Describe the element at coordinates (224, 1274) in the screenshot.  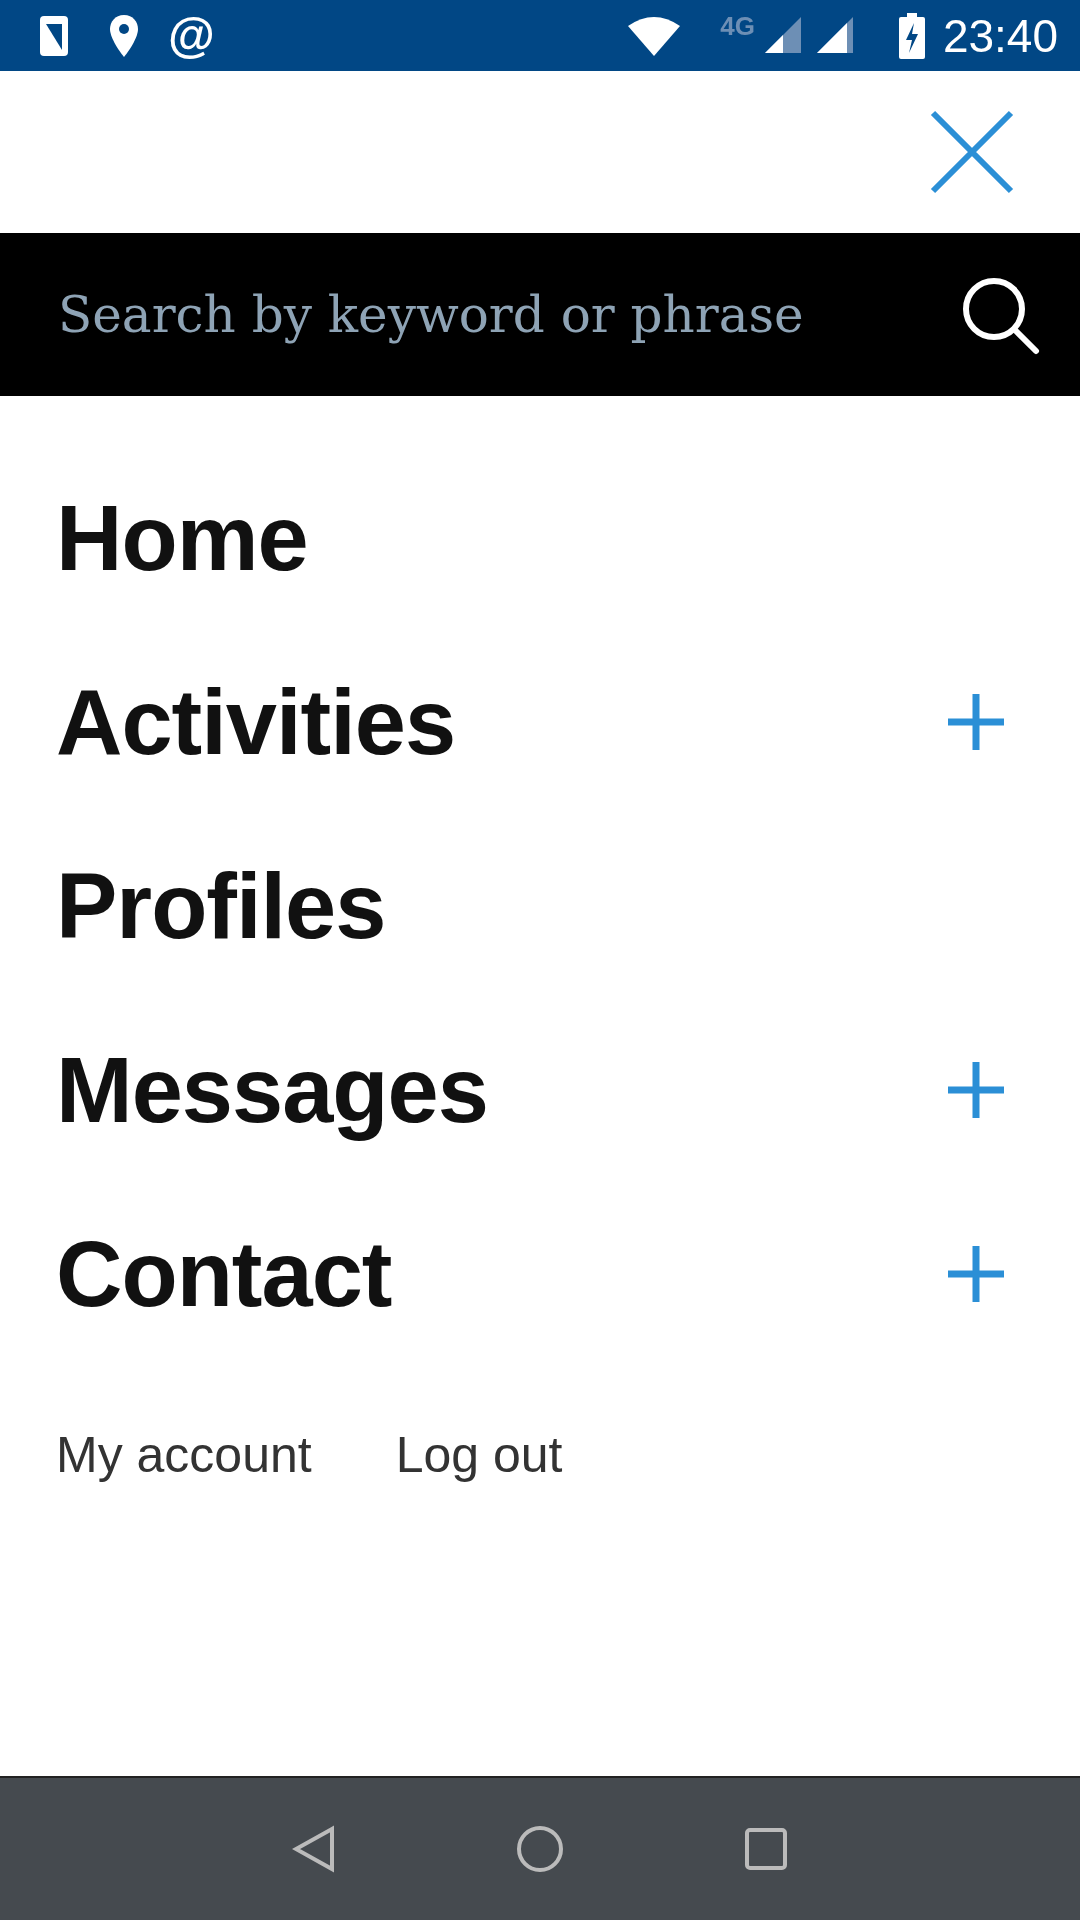
I see `menu-item: Contact` at that location.